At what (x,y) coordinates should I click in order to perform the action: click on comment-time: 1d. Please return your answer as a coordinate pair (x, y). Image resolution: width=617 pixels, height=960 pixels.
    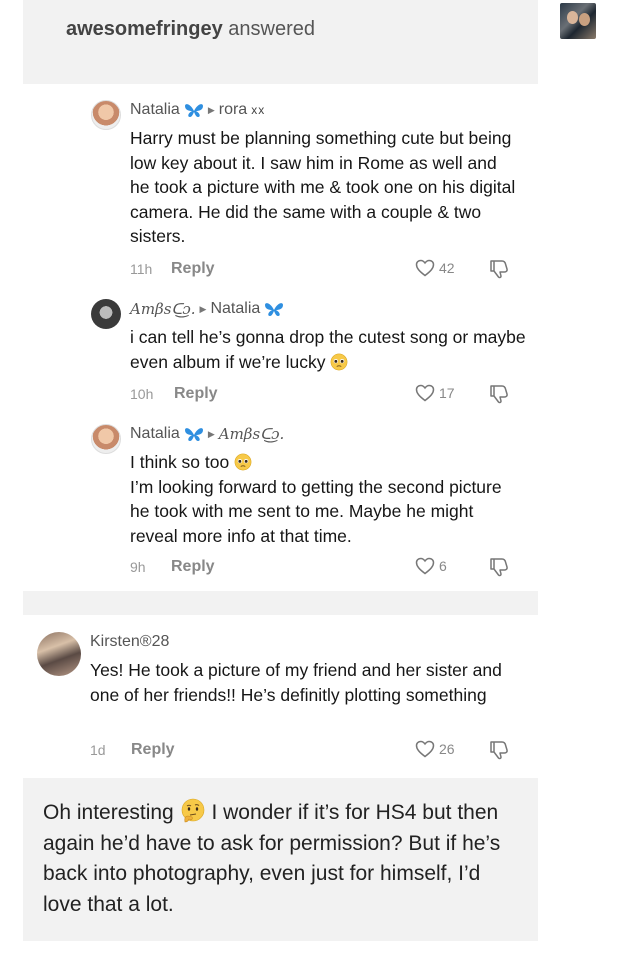
    Looking at the image, I should click on (98, 750).